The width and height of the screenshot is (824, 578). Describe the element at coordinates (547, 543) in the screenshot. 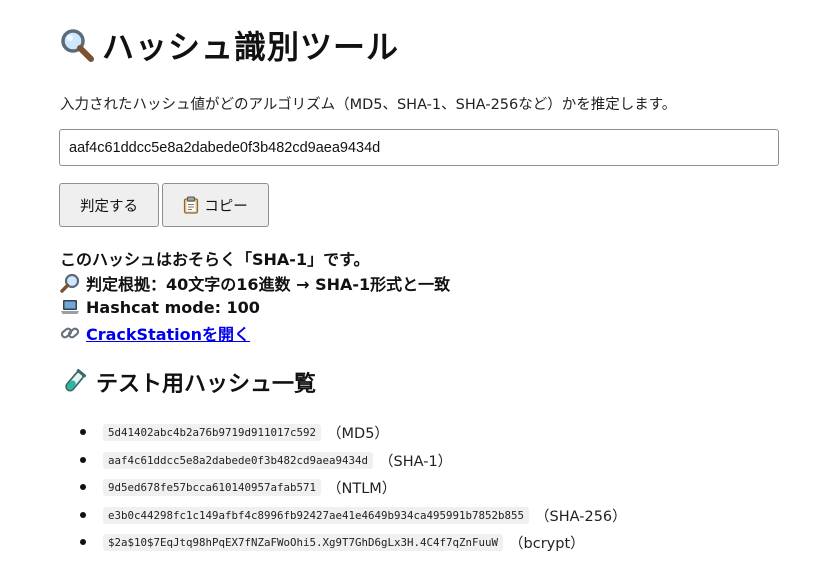

I see `test-hash-algorithm: （bcrypt）` at that location.